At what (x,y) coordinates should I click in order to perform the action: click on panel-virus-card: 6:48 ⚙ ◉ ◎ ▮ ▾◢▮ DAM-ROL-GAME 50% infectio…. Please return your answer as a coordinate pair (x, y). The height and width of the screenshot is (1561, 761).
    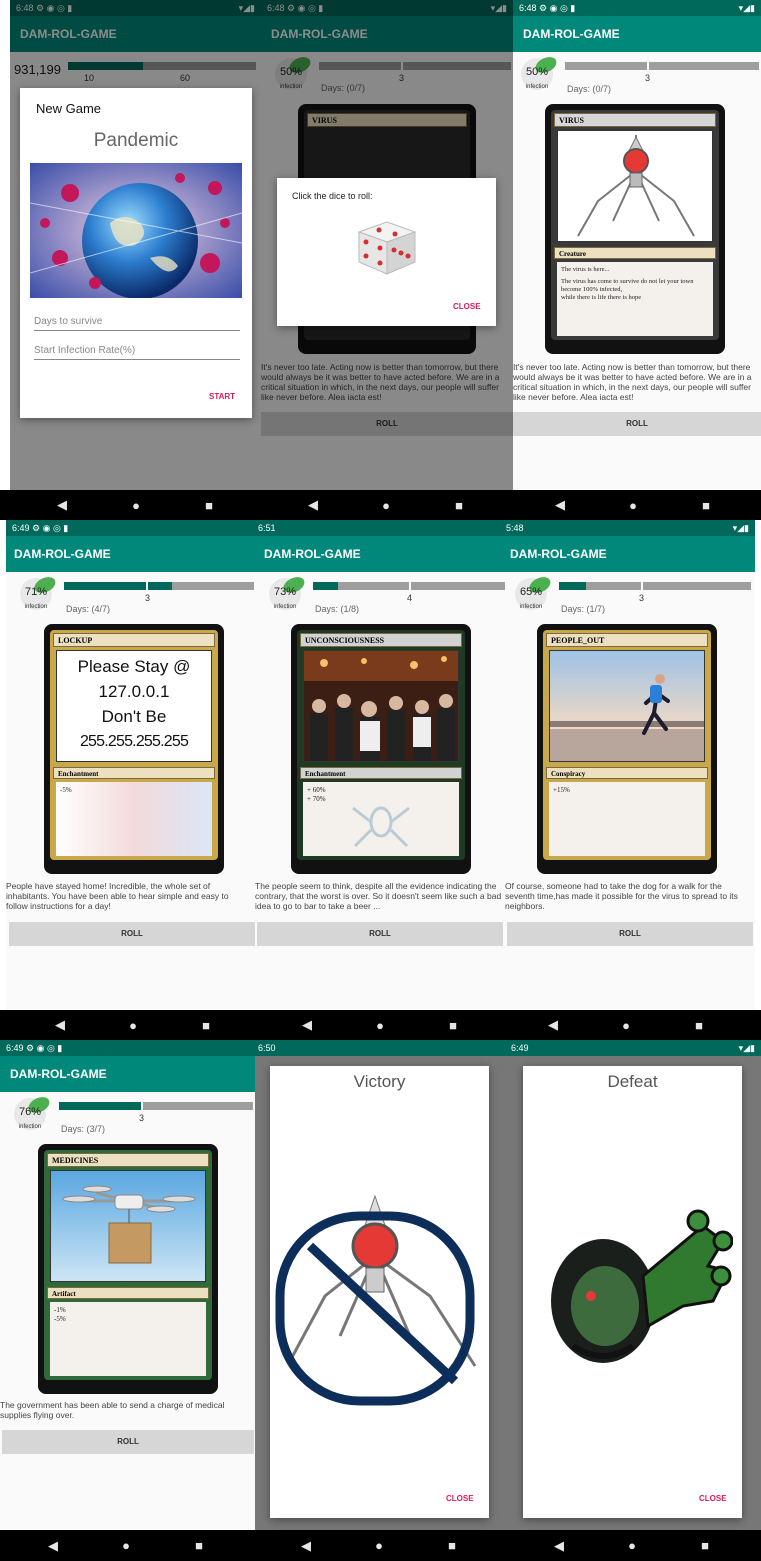
    Looking at the image, I should click on (637, 245).